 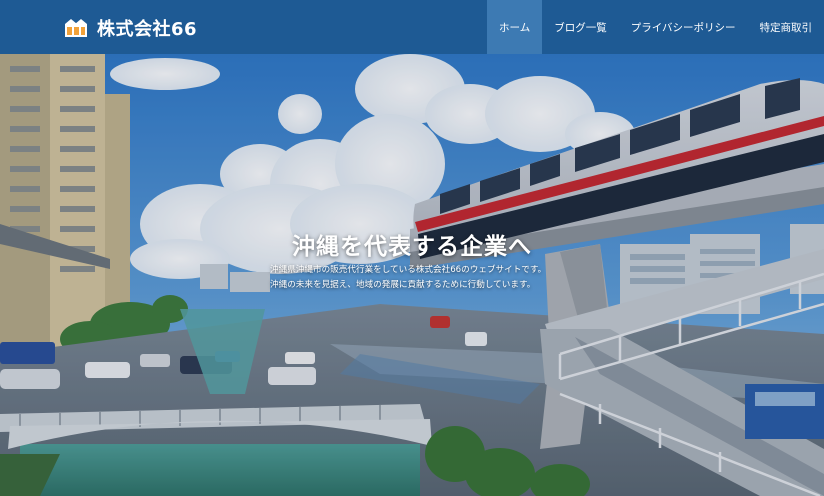 I want to click on nav-blog-list: ブログ一覧, so click(x=580, y=27).